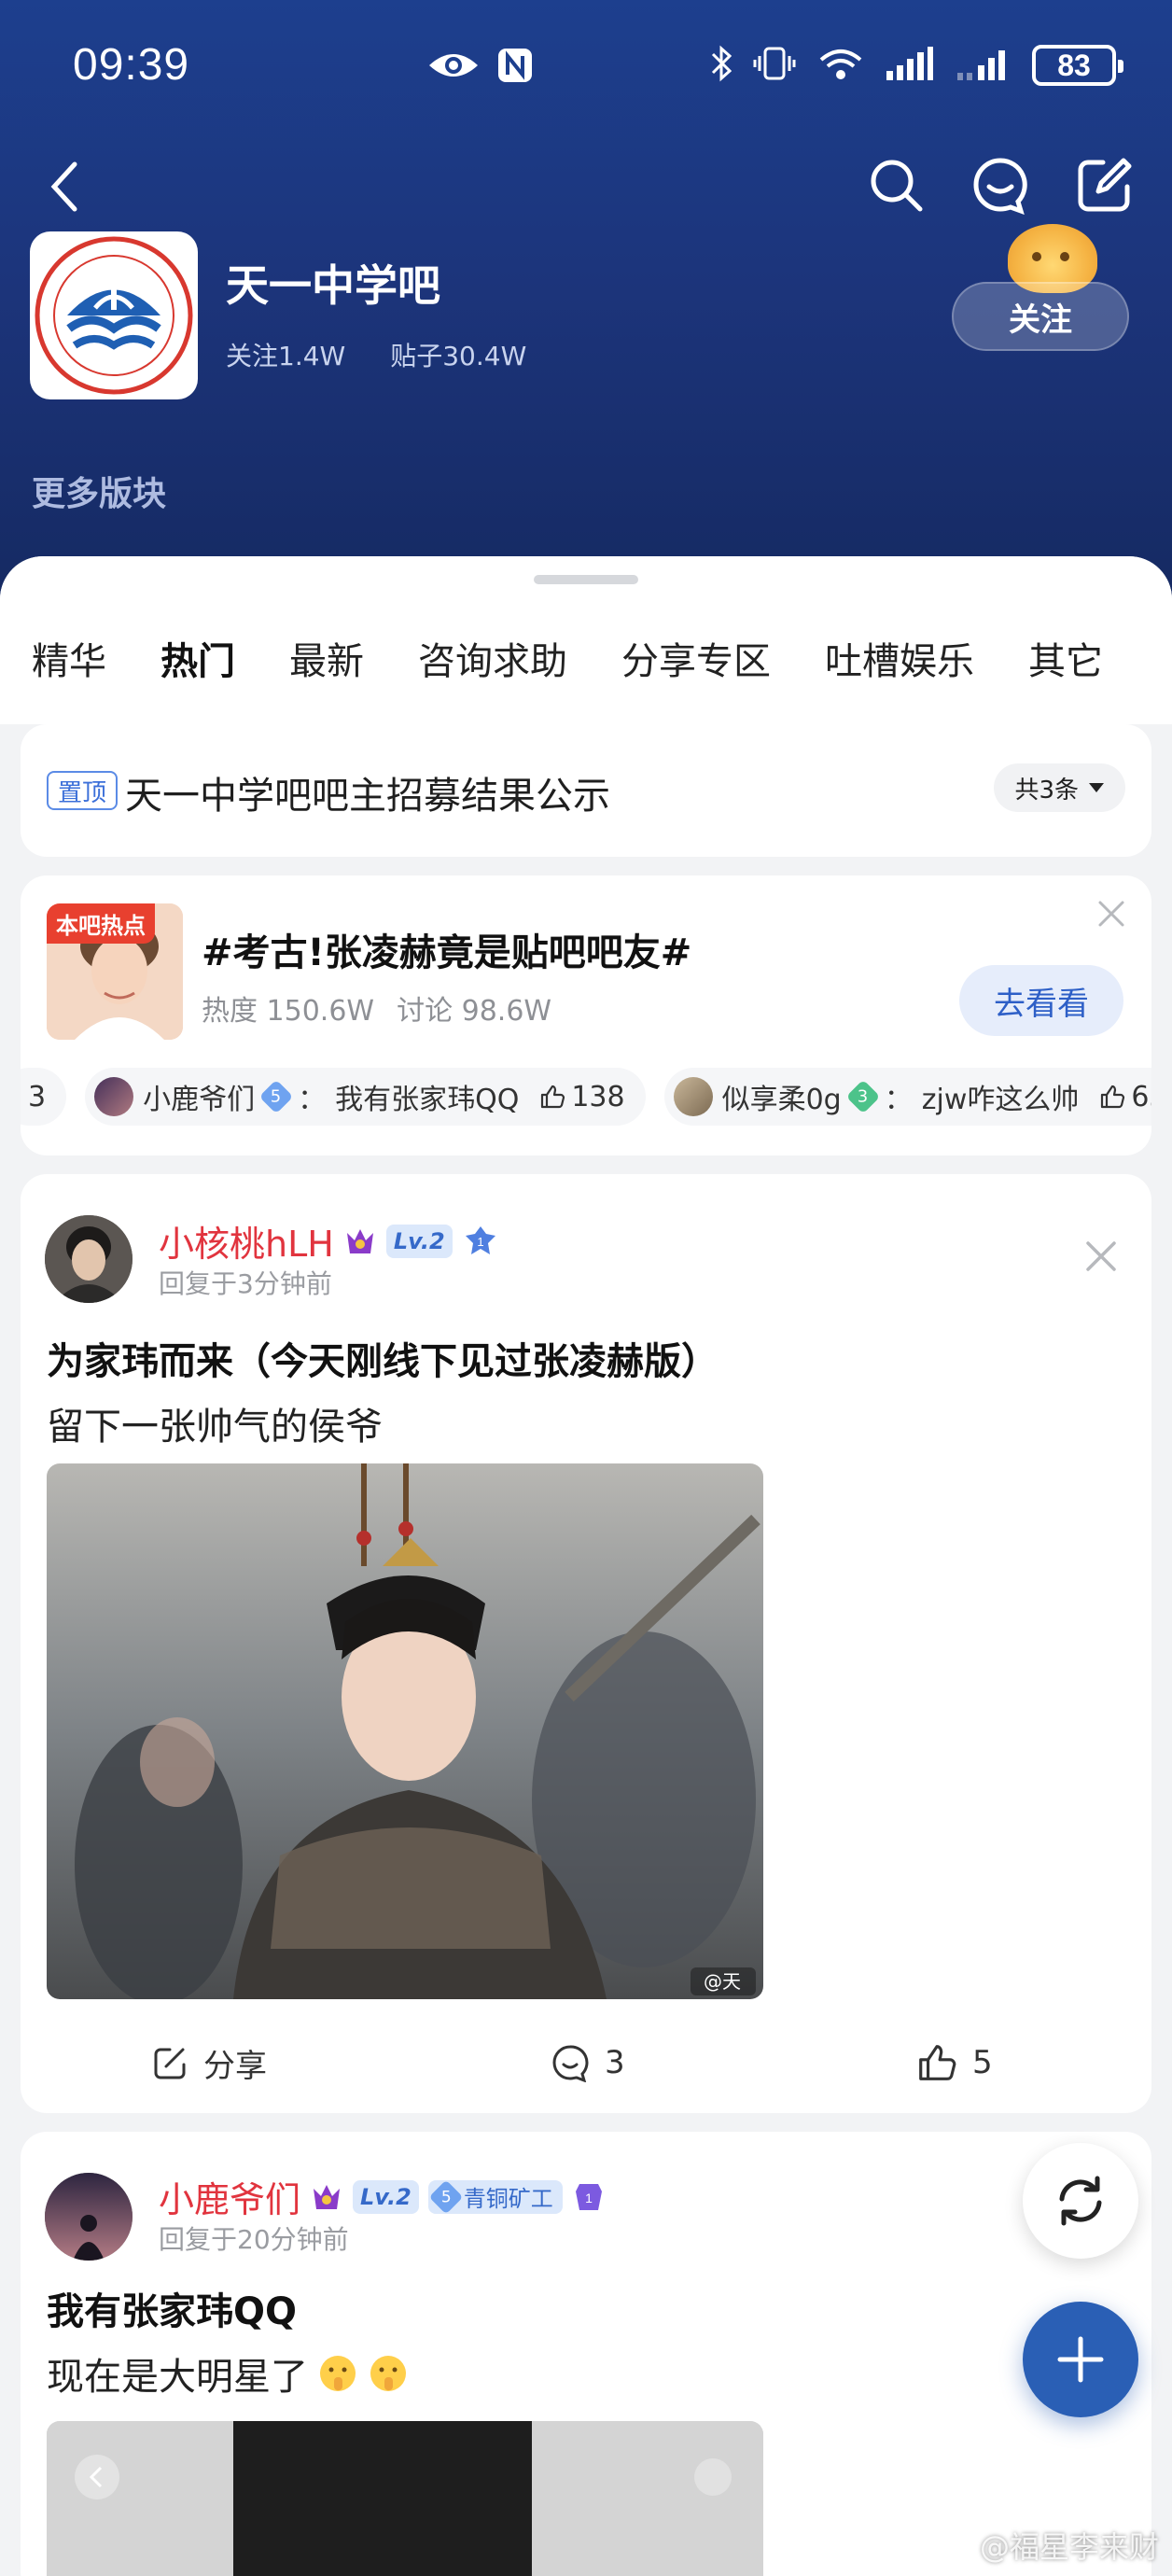 This screenshot has width=1172, height=2576. I want to click on post-actions: 分享 3 5, so click(586, 2063).